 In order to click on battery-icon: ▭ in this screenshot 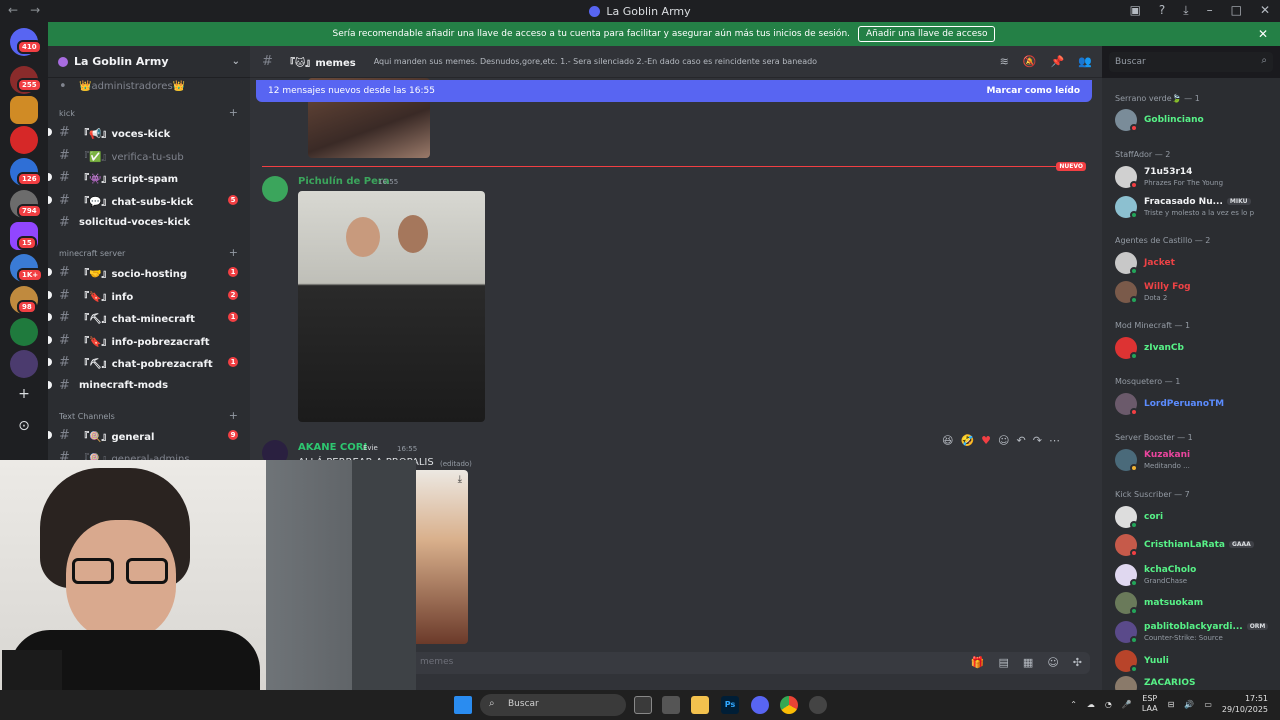, I will do `click(1208, 704)`.